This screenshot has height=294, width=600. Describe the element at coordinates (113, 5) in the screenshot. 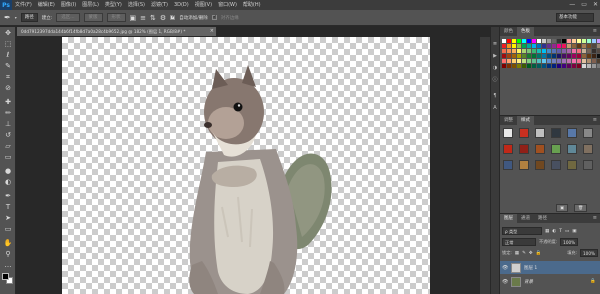

I see `menu-type: 类型(Y)` at that location.